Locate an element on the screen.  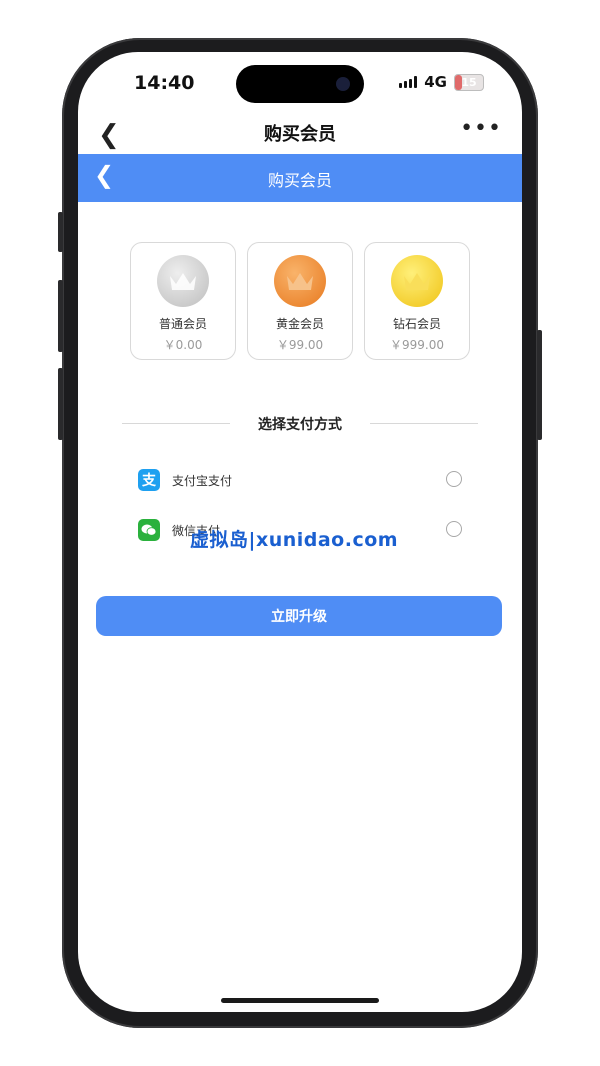
payment-option-alipay: 支 支付宝支付 is located at coordinates (300, 480).